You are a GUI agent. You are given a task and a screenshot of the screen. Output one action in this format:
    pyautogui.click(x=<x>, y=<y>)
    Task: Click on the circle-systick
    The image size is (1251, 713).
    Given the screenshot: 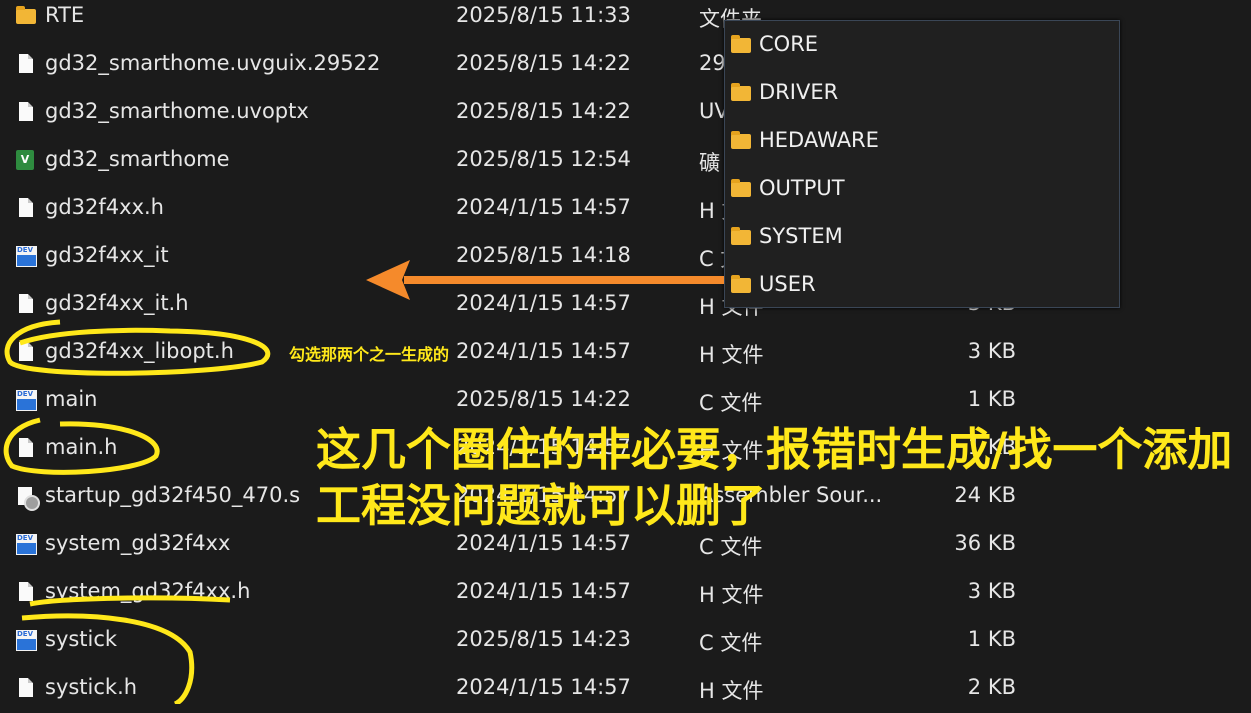 What is the action you would take?
    pyautogui.click(x=108, y=658)
    